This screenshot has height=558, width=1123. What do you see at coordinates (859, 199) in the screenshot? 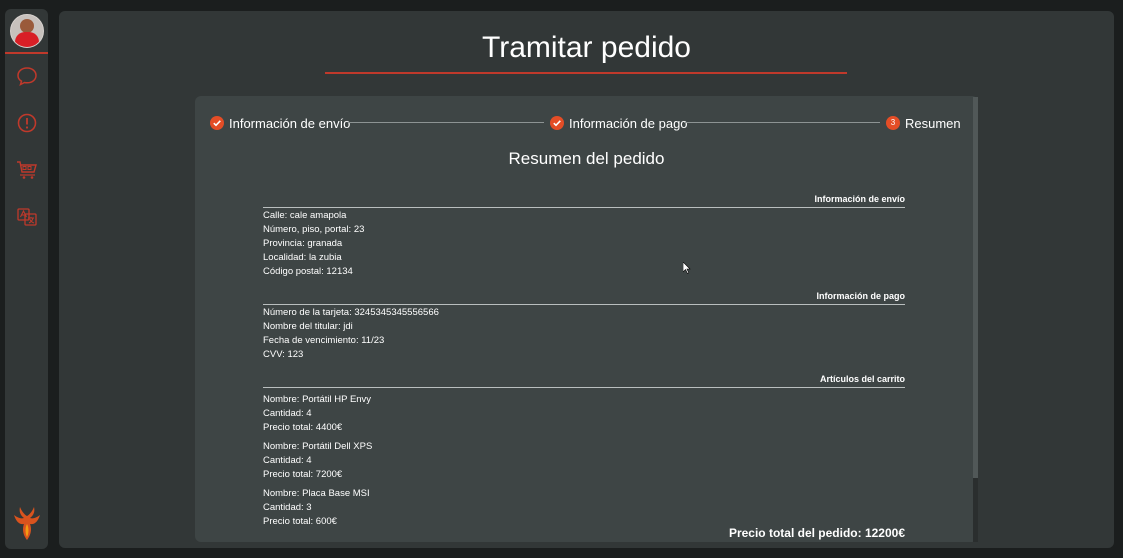
I see `shipping-heading: Información de envío` at bounding box center [859, 199].